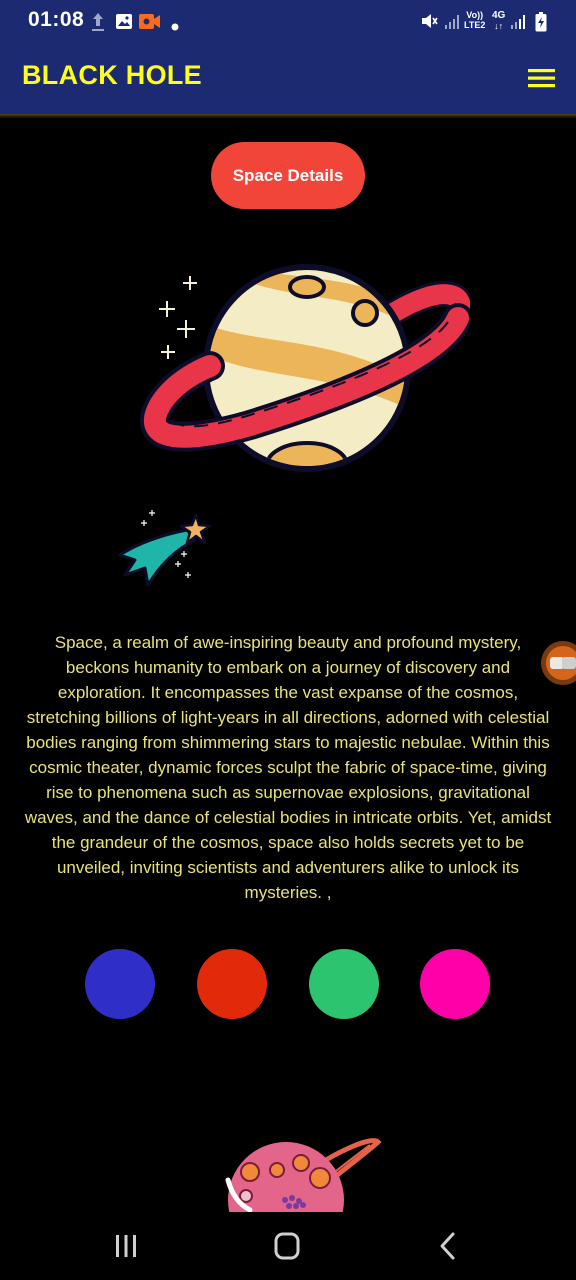 The height and width of the screenshot is (1280, 576). What do you see at coordinates (541, 24) in the screenshot?
I see `battery-icon` at bounding box center [541, 24].